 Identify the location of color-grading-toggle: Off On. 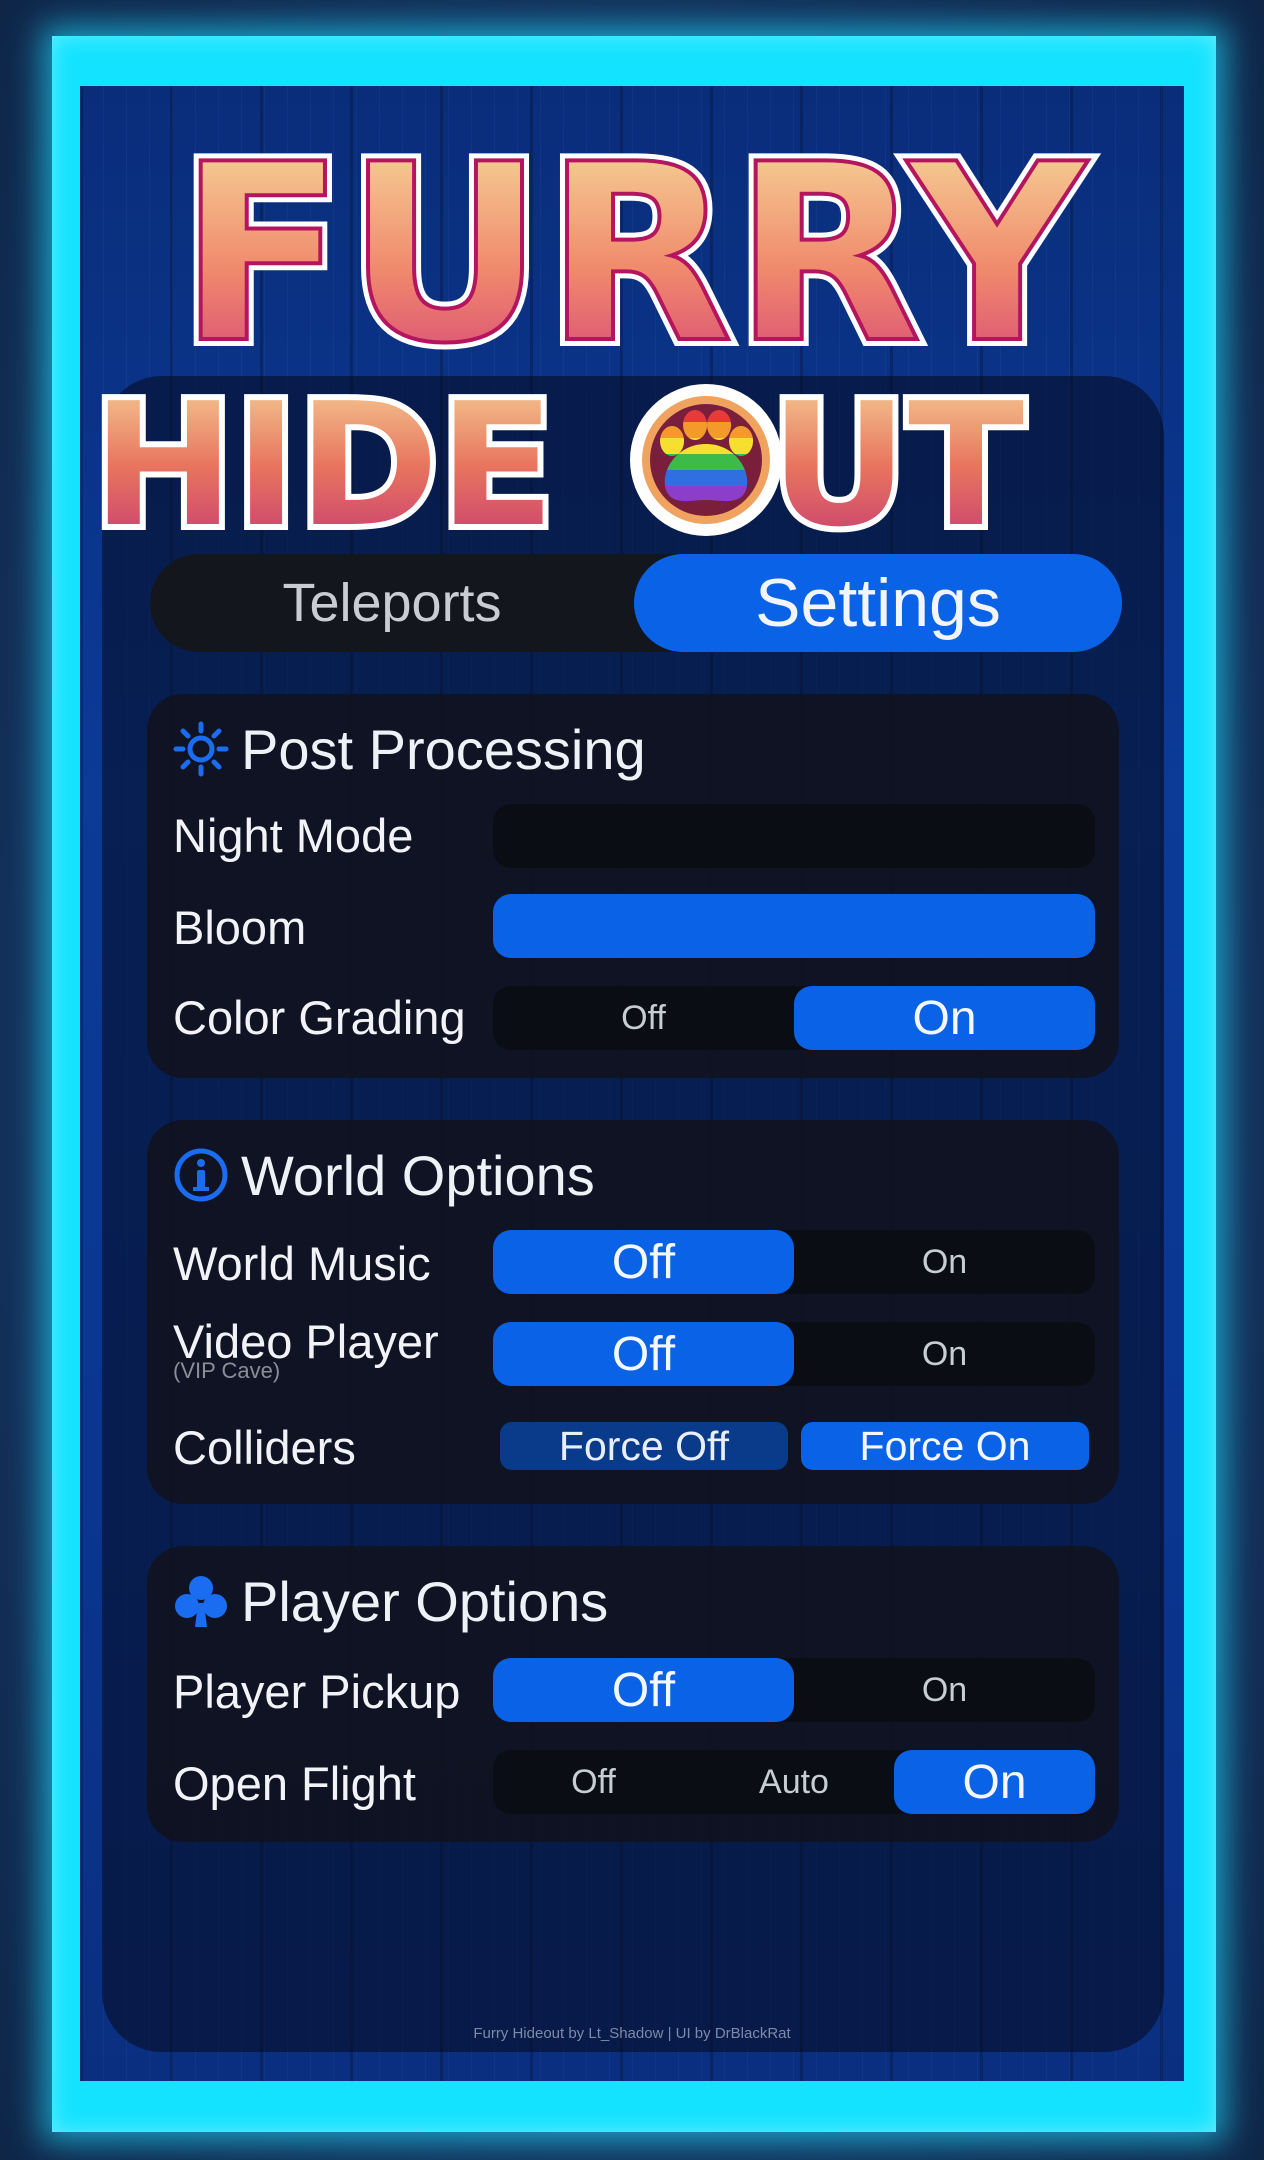
(794, 1018).